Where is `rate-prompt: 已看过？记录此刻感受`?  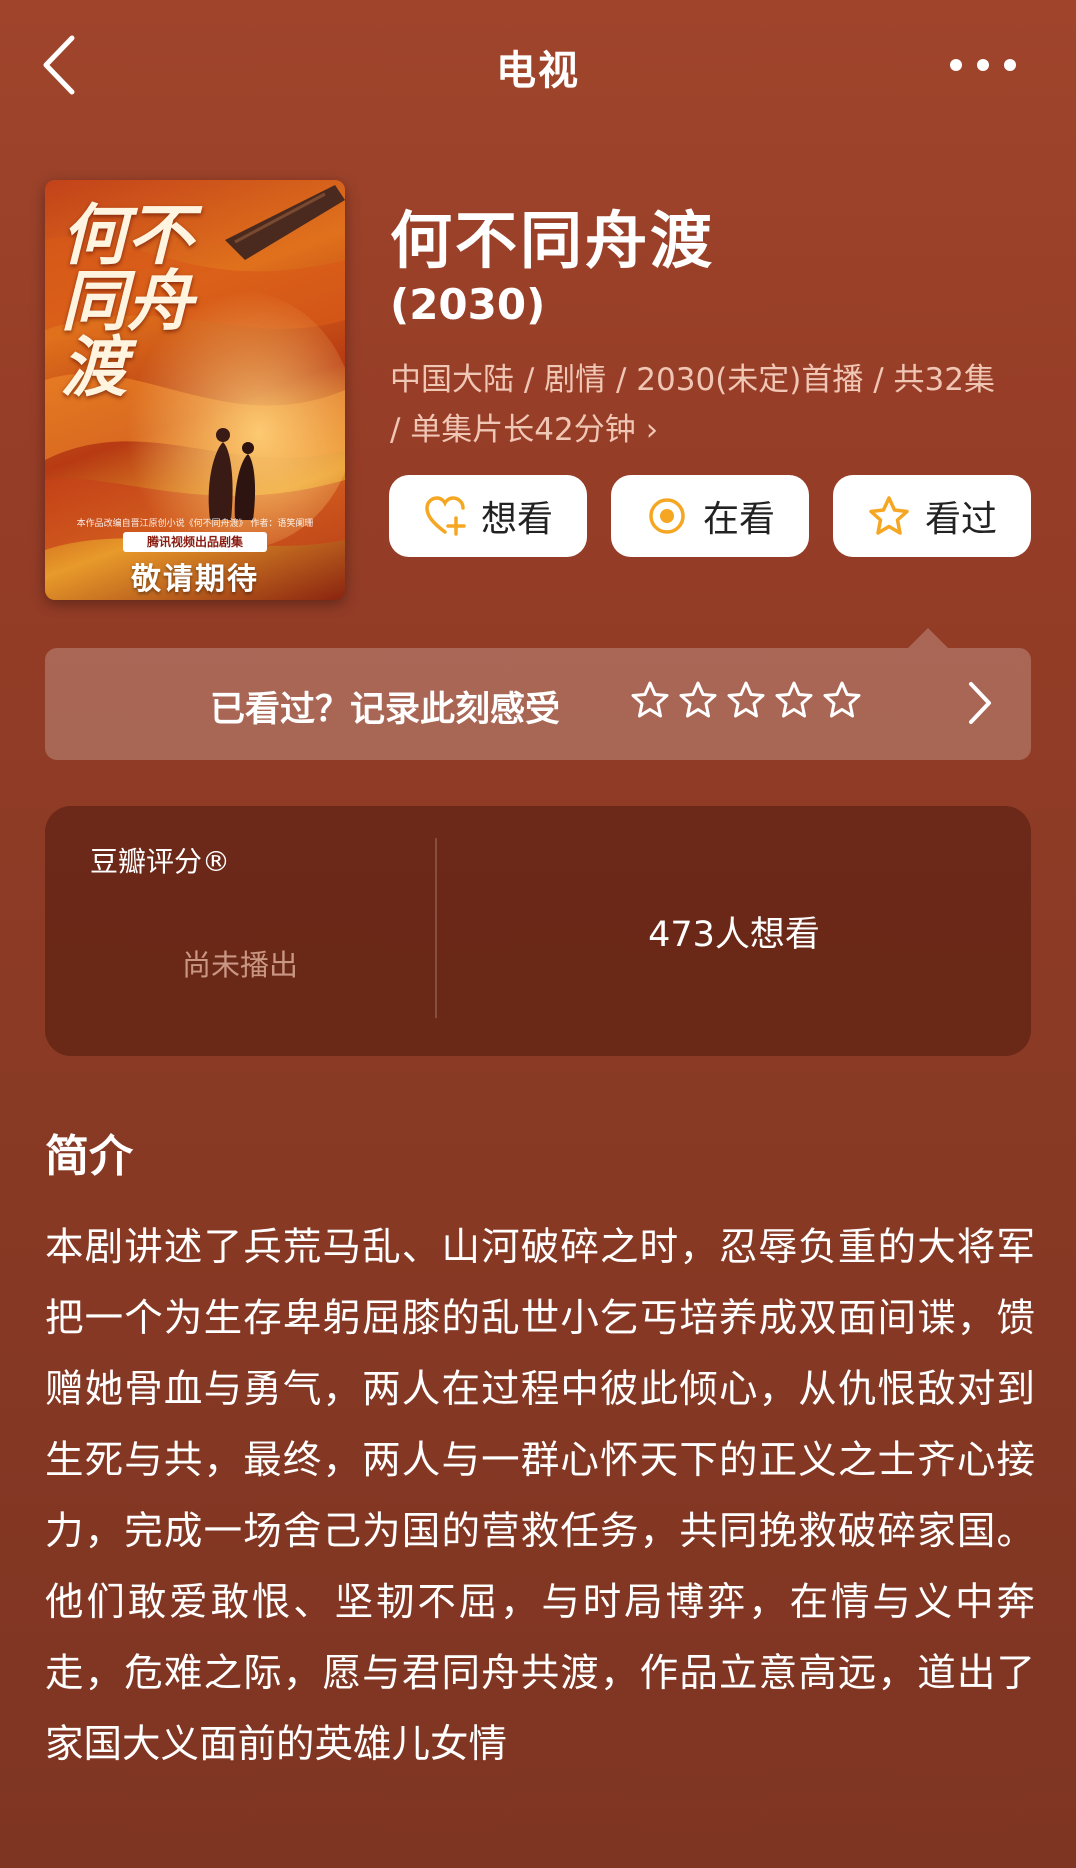 rate-prompt: 已看过？记录此刻感受 is located at coordinates (538, 704).